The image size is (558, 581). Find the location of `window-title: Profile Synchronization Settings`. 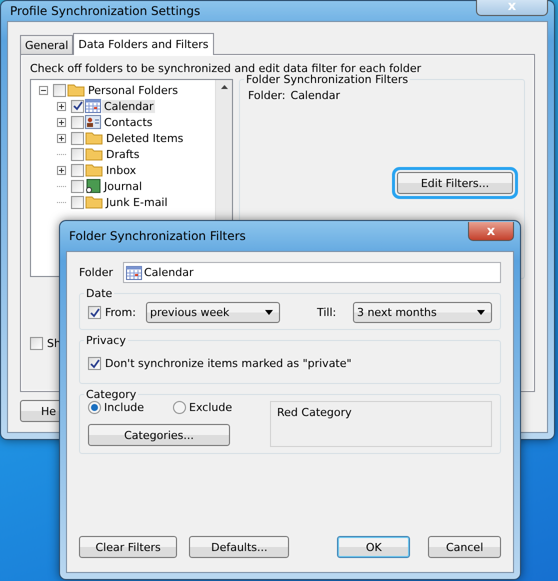

window-title: Profile Synchronization Settings is located at coordinates (105, 11).